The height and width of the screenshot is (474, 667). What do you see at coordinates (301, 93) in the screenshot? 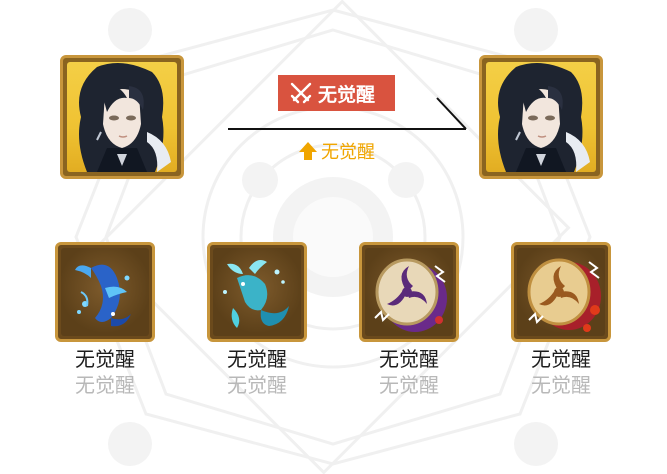
I see `crossed-swords-icon` at bounding box center [301, 93].